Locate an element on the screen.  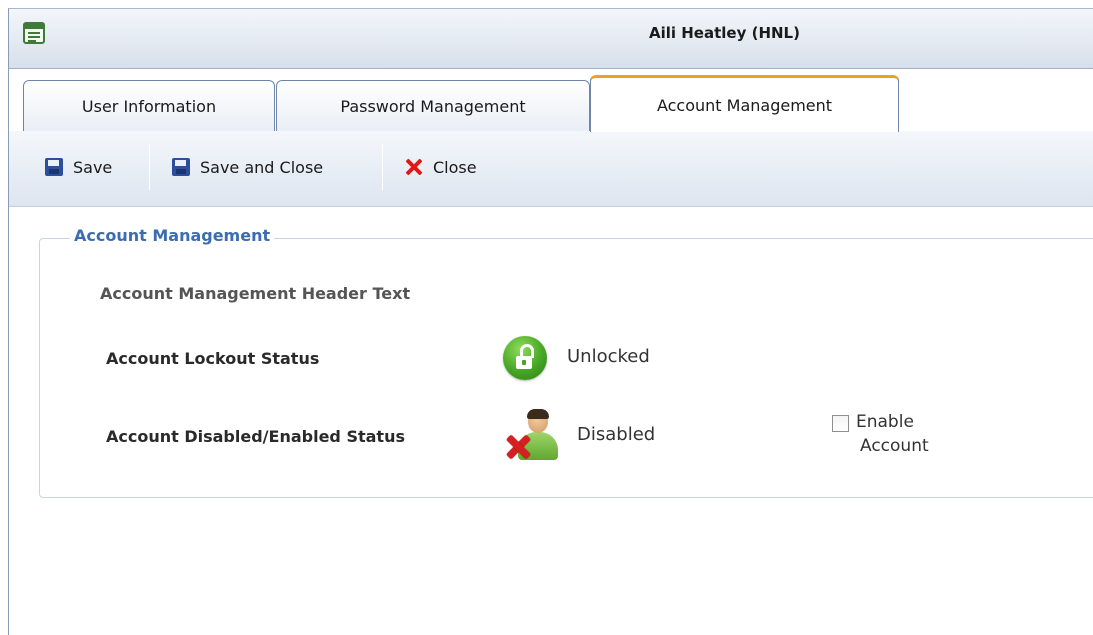
save-button-label: Save is located at coordinates (93, 167).